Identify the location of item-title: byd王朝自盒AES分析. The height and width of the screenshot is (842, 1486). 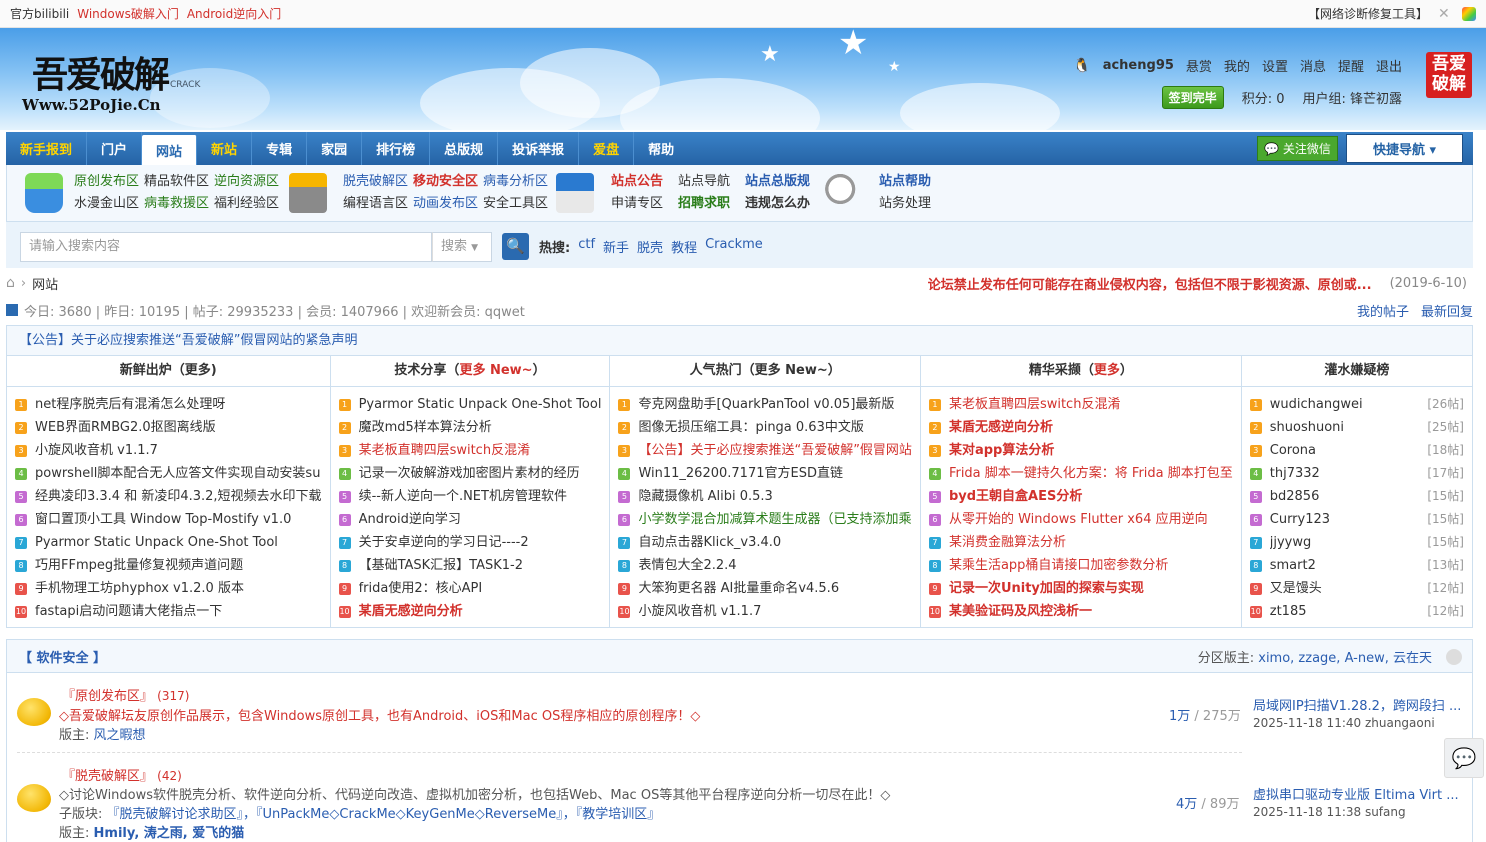
(1091, 496).